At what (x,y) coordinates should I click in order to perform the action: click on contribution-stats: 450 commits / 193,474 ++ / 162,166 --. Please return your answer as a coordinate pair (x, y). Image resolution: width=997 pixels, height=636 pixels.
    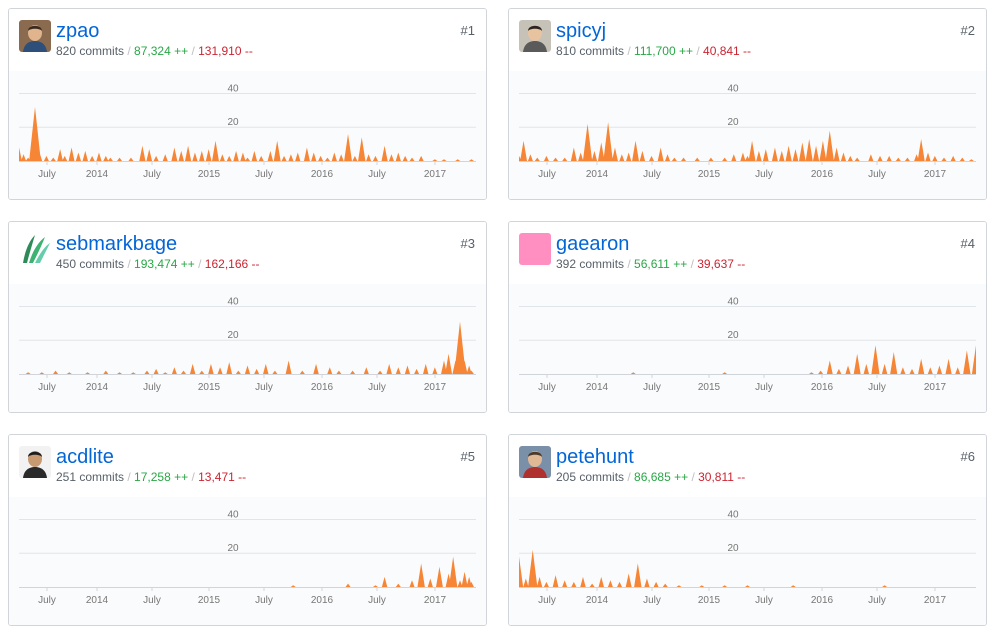
    Looking at the image, I should click on (158, 264).